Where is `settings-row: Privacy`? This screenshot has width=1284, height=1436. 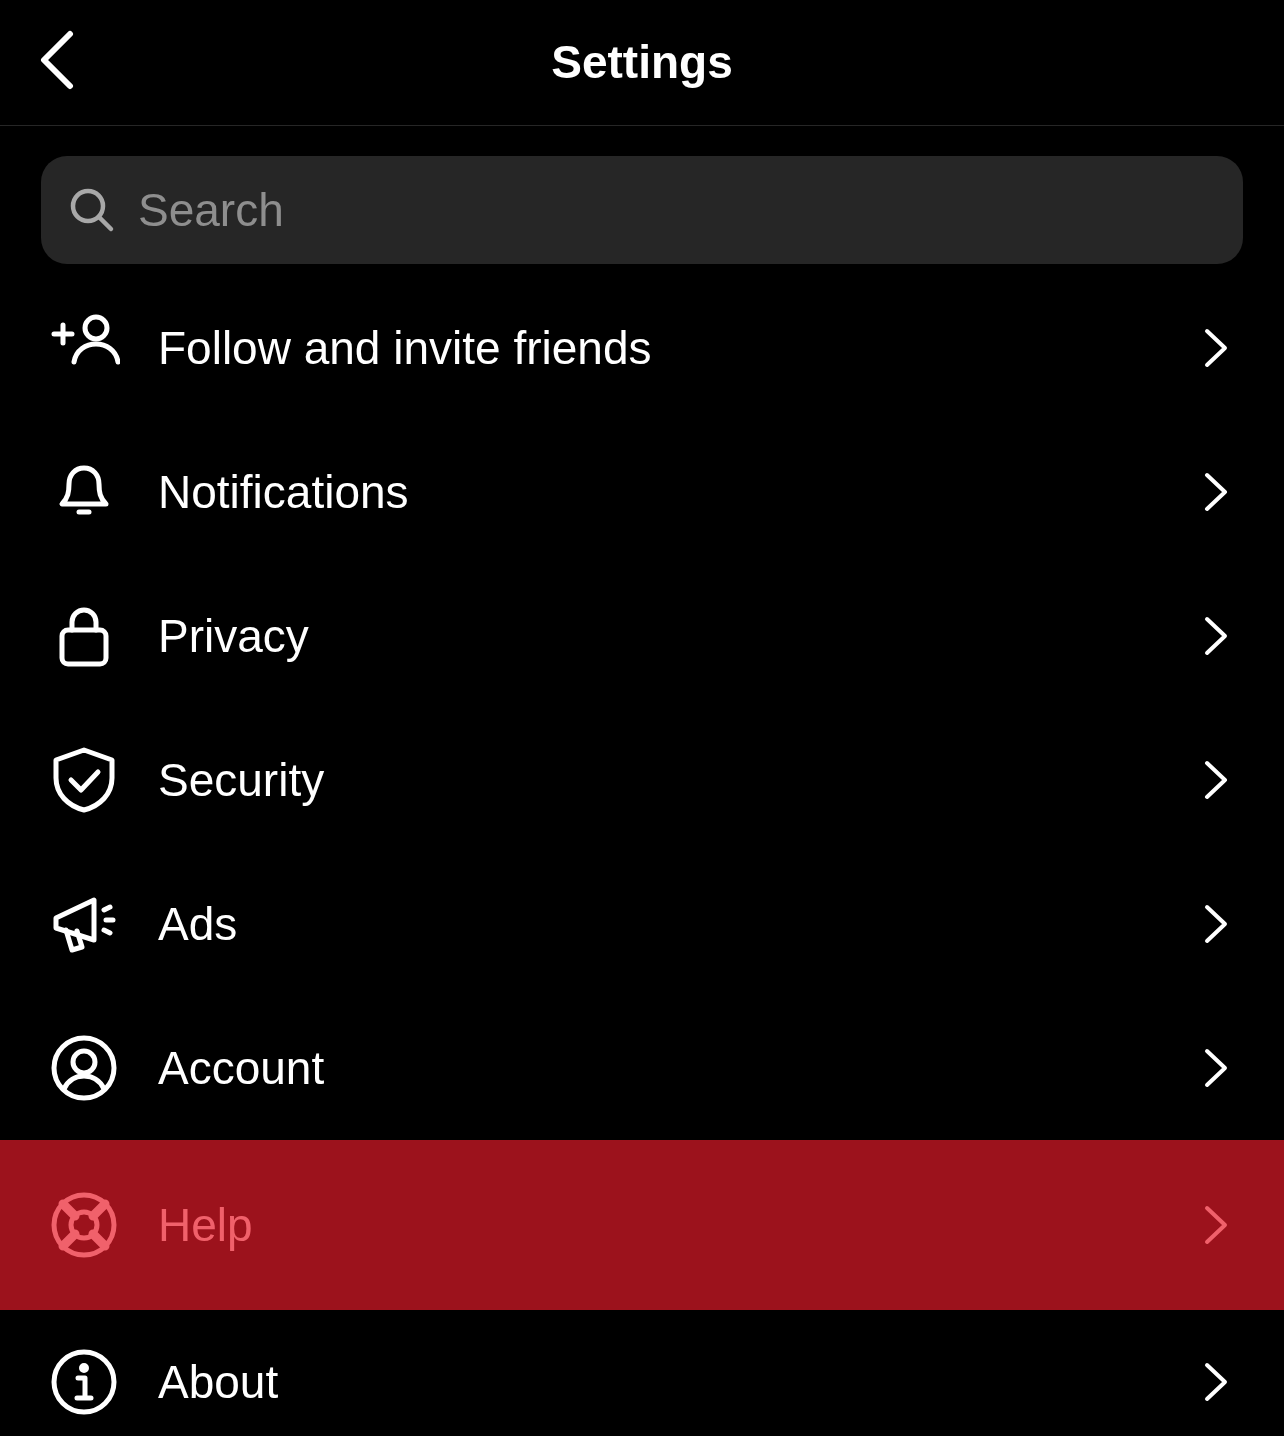 settings-row: Privacy is located at coordinates (642, 636).